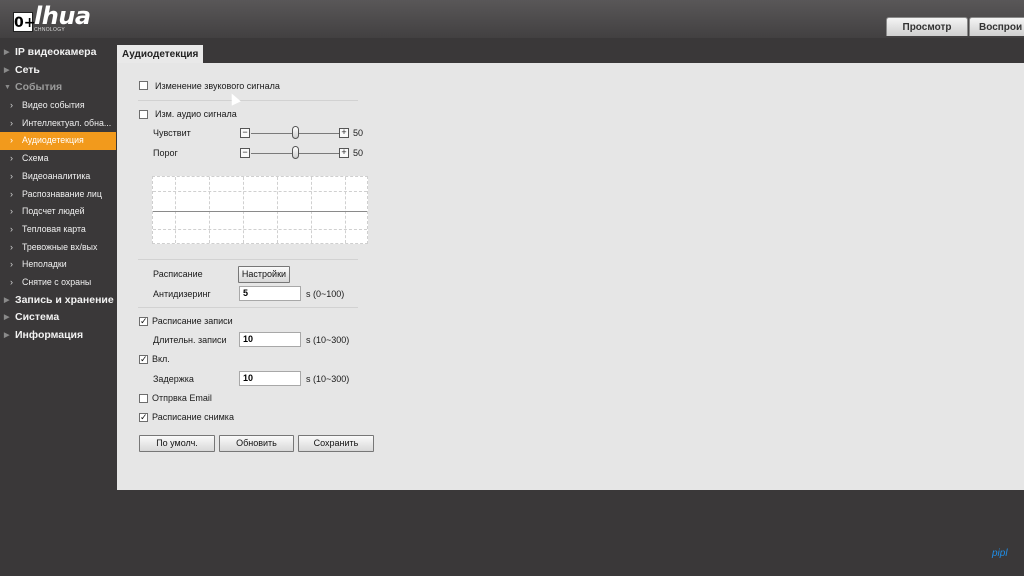 The image size is (1024, 576). What do you see at coordinates (328, 340) in the screenshot?
I see `record-duration-unit: s (10~300)` at bounding box center [328, 340].